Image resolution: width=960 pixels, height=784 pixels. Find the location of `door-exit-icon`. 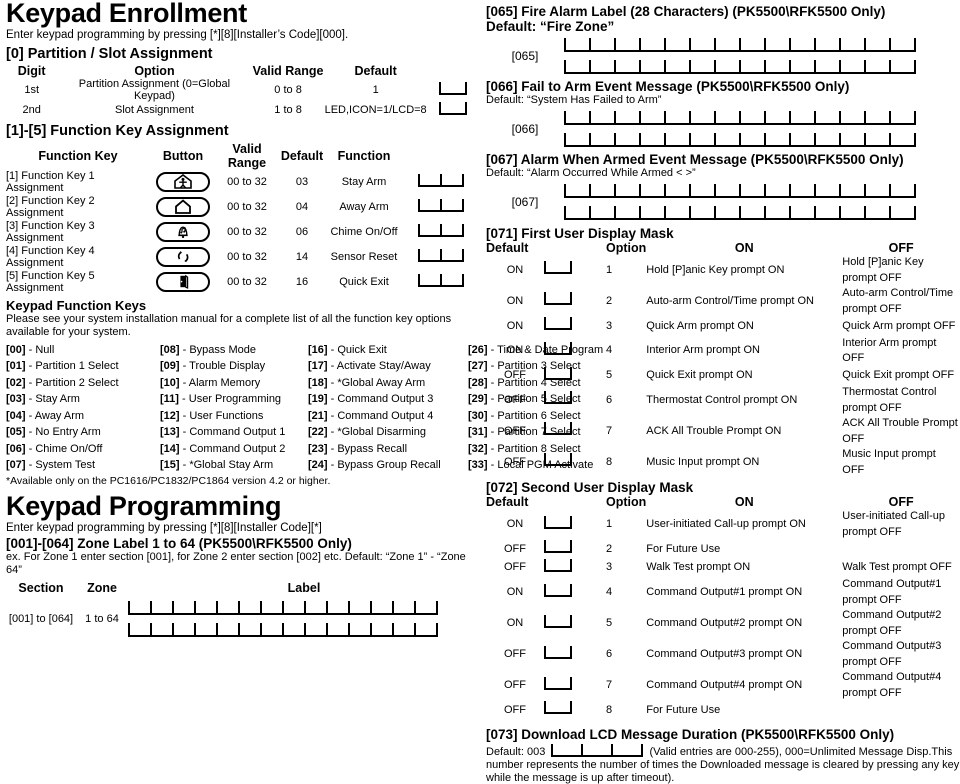

door-exit-icon is located at coordinates (183, 281).